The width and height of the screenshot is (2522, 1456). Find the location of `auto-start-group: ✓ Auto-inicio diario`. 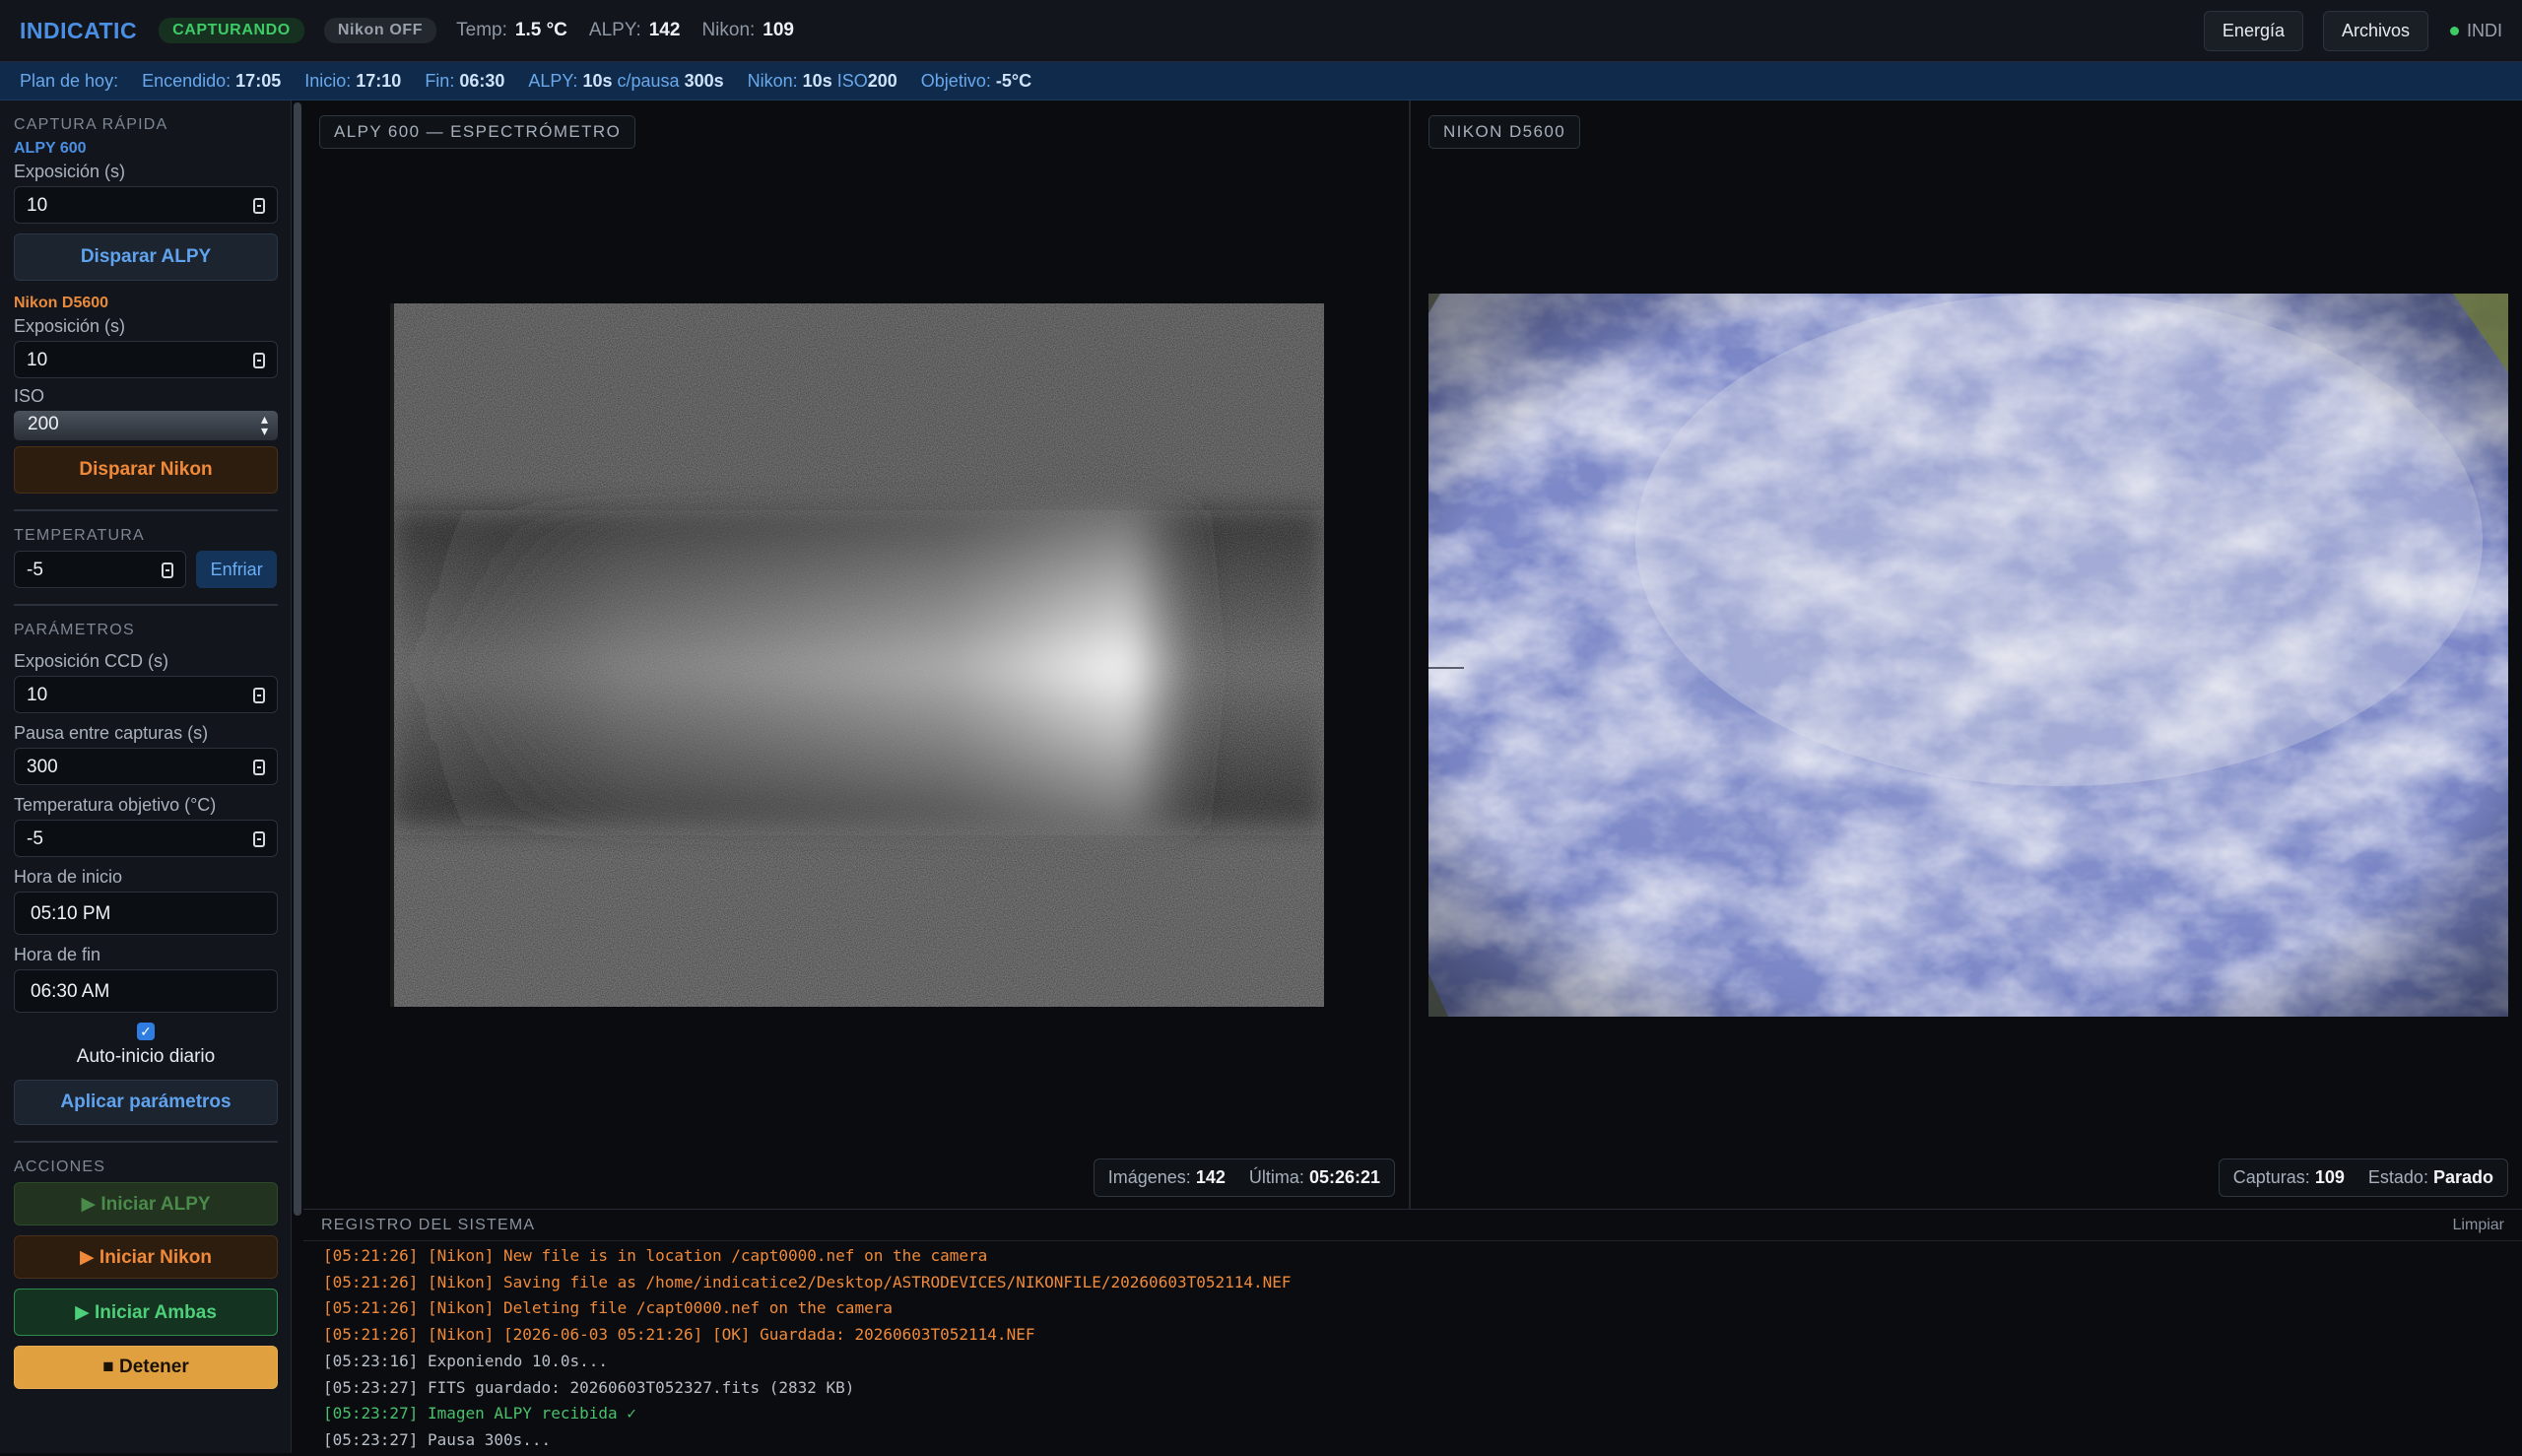

auto-start-group: ✓ Auto-inicio diario is located at coordinates (146, 1045).